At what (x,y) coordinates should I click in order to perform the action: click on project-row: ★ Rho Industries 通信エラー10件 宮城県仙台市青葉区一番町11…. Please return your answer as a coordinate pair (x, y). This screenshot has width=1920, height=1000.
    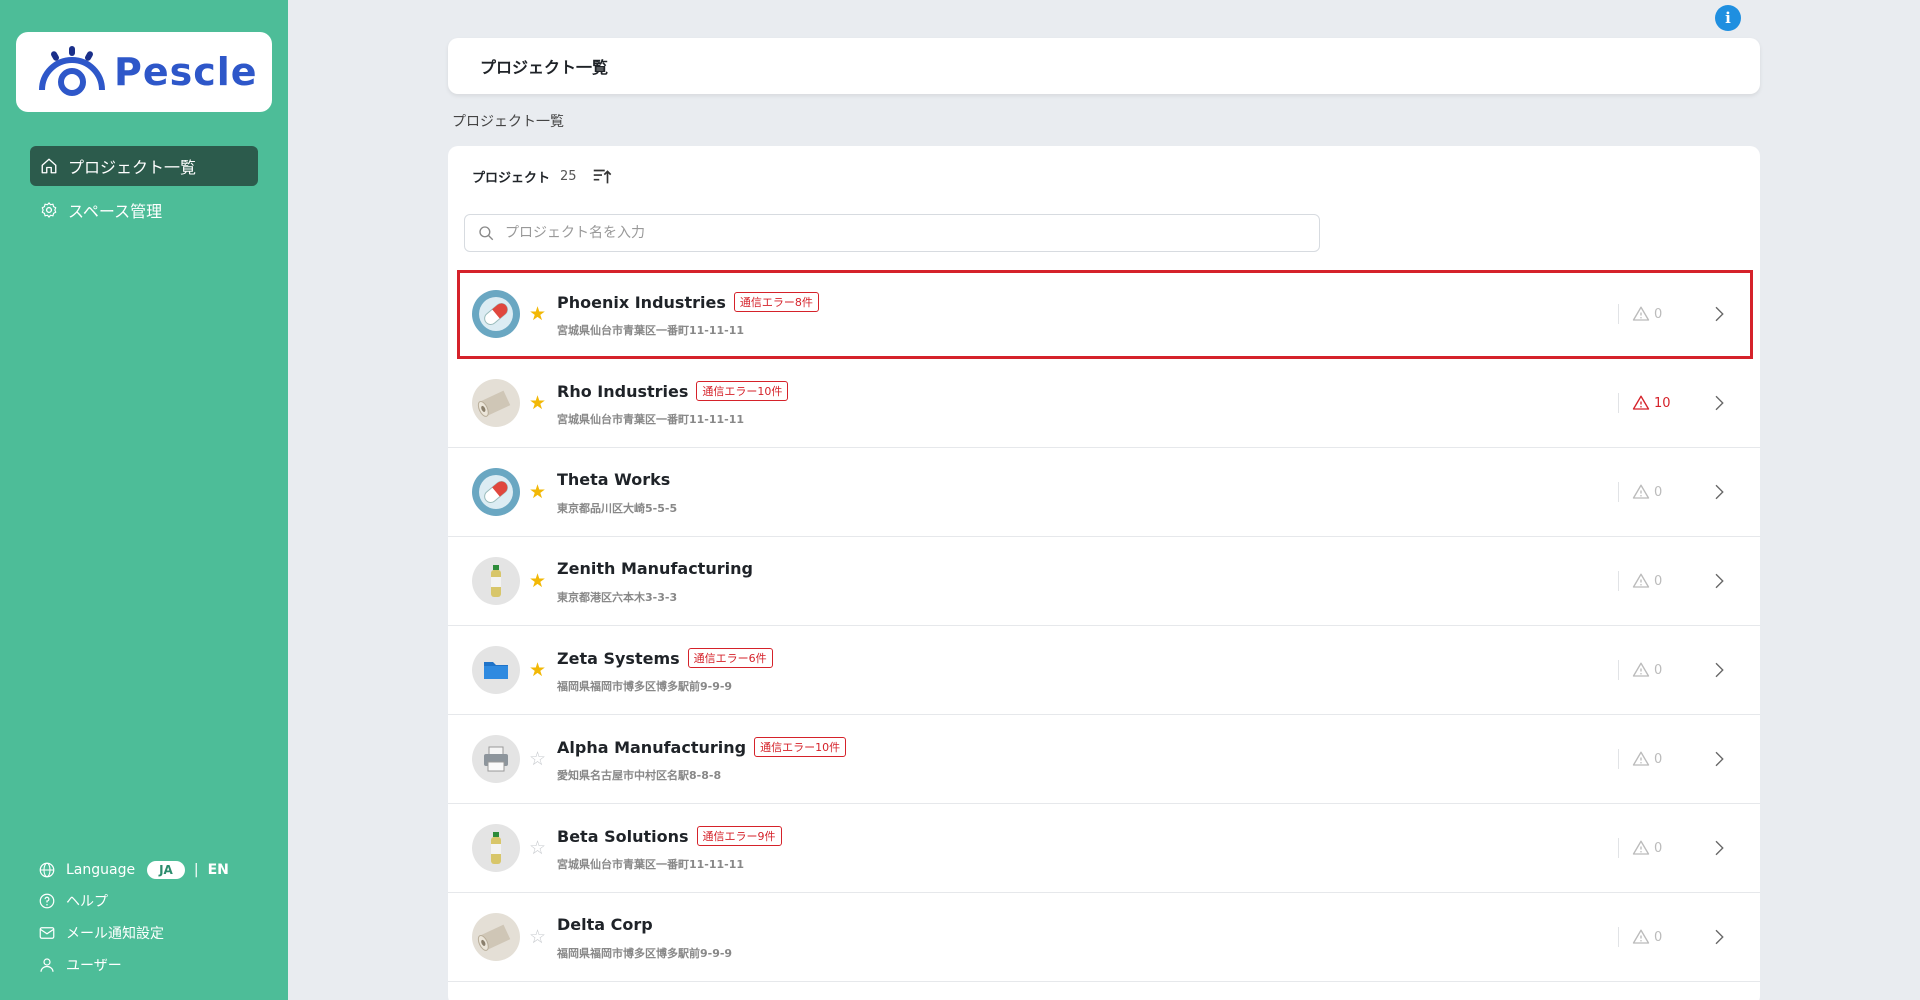
    Looking at the image, I should click on (1104, 403).